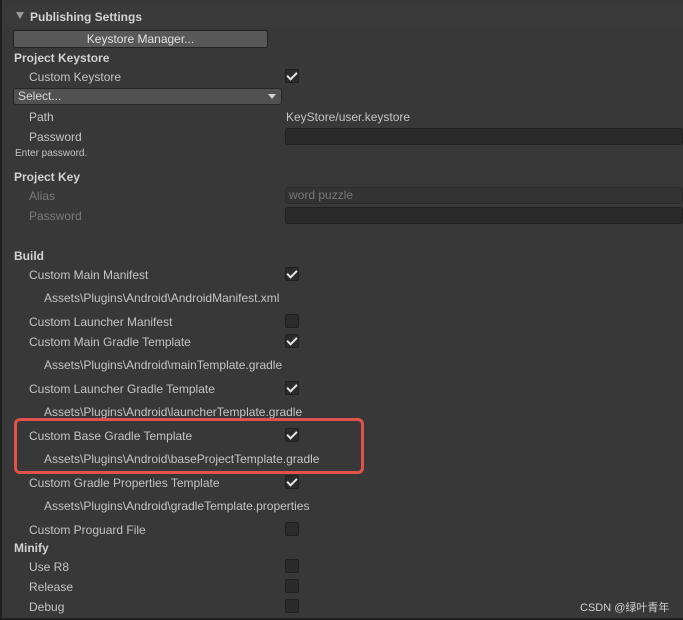 The height and width of the screenshot is (620, 683). I want to click on window-left-border, so click(1, 310).